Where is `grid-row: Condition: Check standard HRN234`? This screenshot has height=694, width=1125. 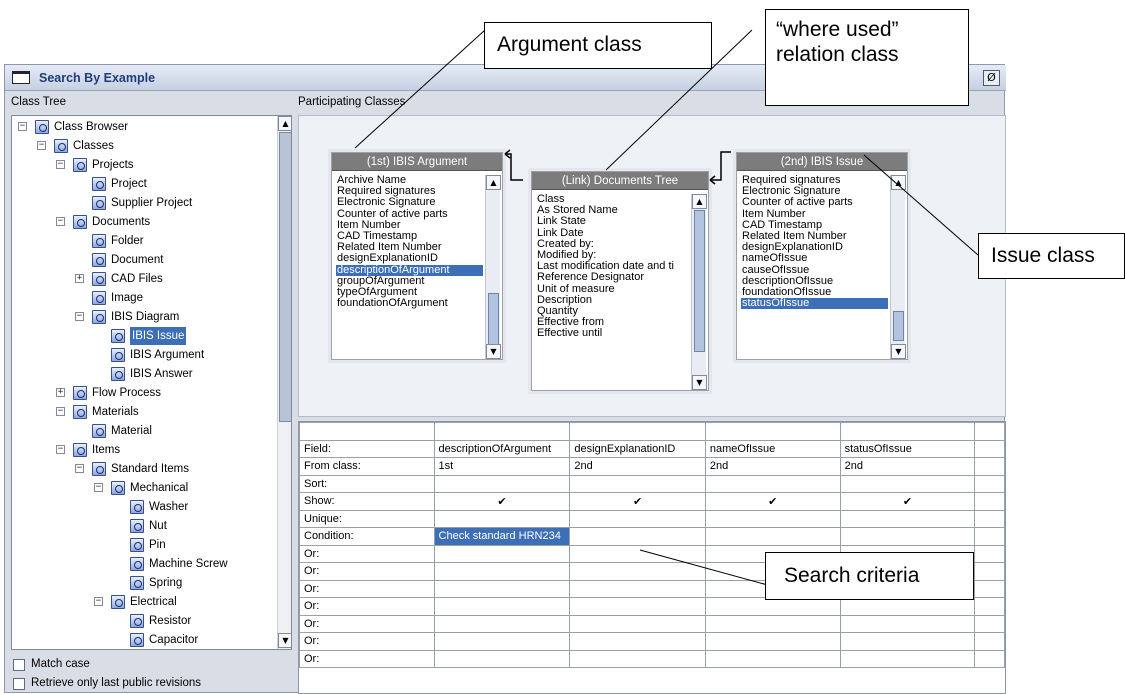 grid-row: Condition: Check standard HRN234 is located at coordinates (652, 536).